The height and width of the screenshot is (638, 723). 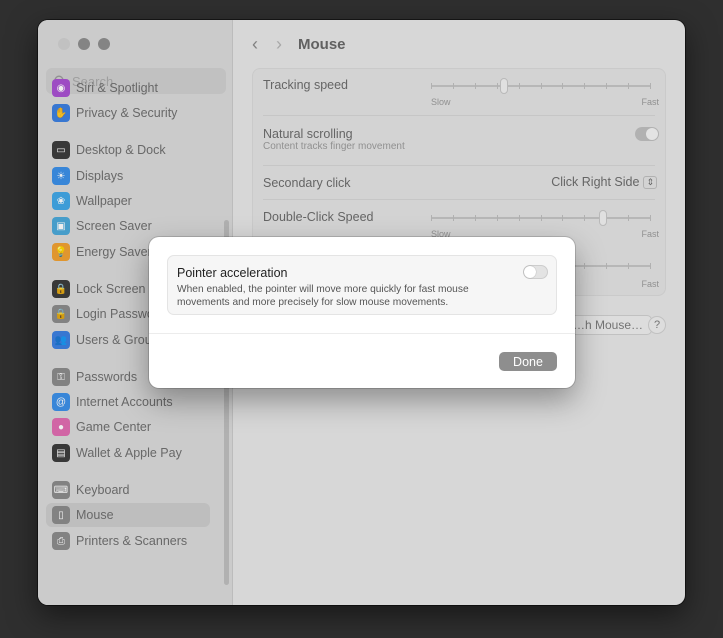 What do you see at coordinates (362, 333) in the screenshot?
I see `sheet-divider` at bounding box center [362, 333].